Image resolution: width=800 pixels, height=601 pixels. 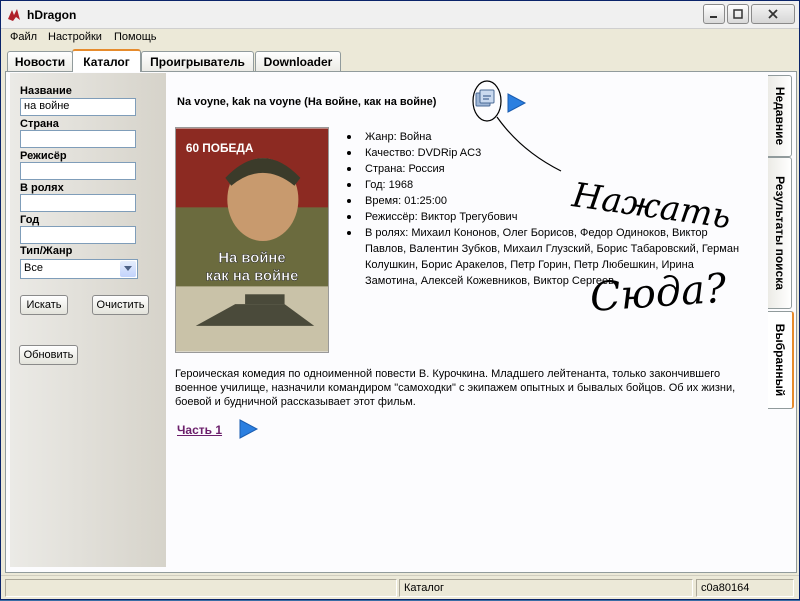 What do you see at coordinates (78, 107) in the screenshot?
I see `title-input: на войне` at bounding box center [78, 107].